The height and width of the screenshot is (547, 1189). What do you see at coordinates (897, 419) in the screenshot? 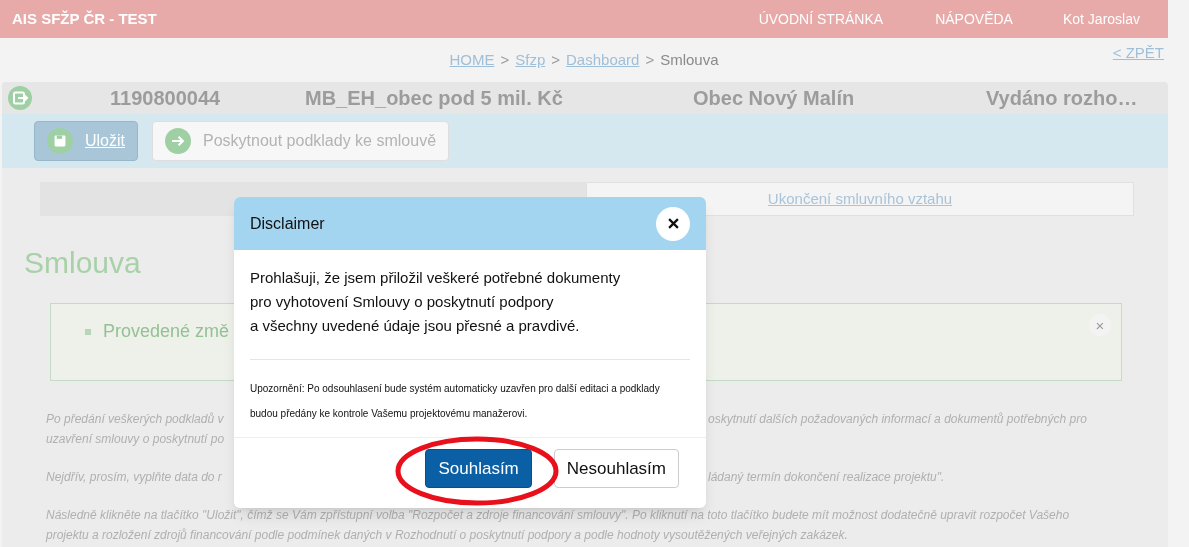
I see `paragraph-text: oskytnutí dalších požadovaných informací a dokumentů potřebných pro` at bounding box center [897, 419].